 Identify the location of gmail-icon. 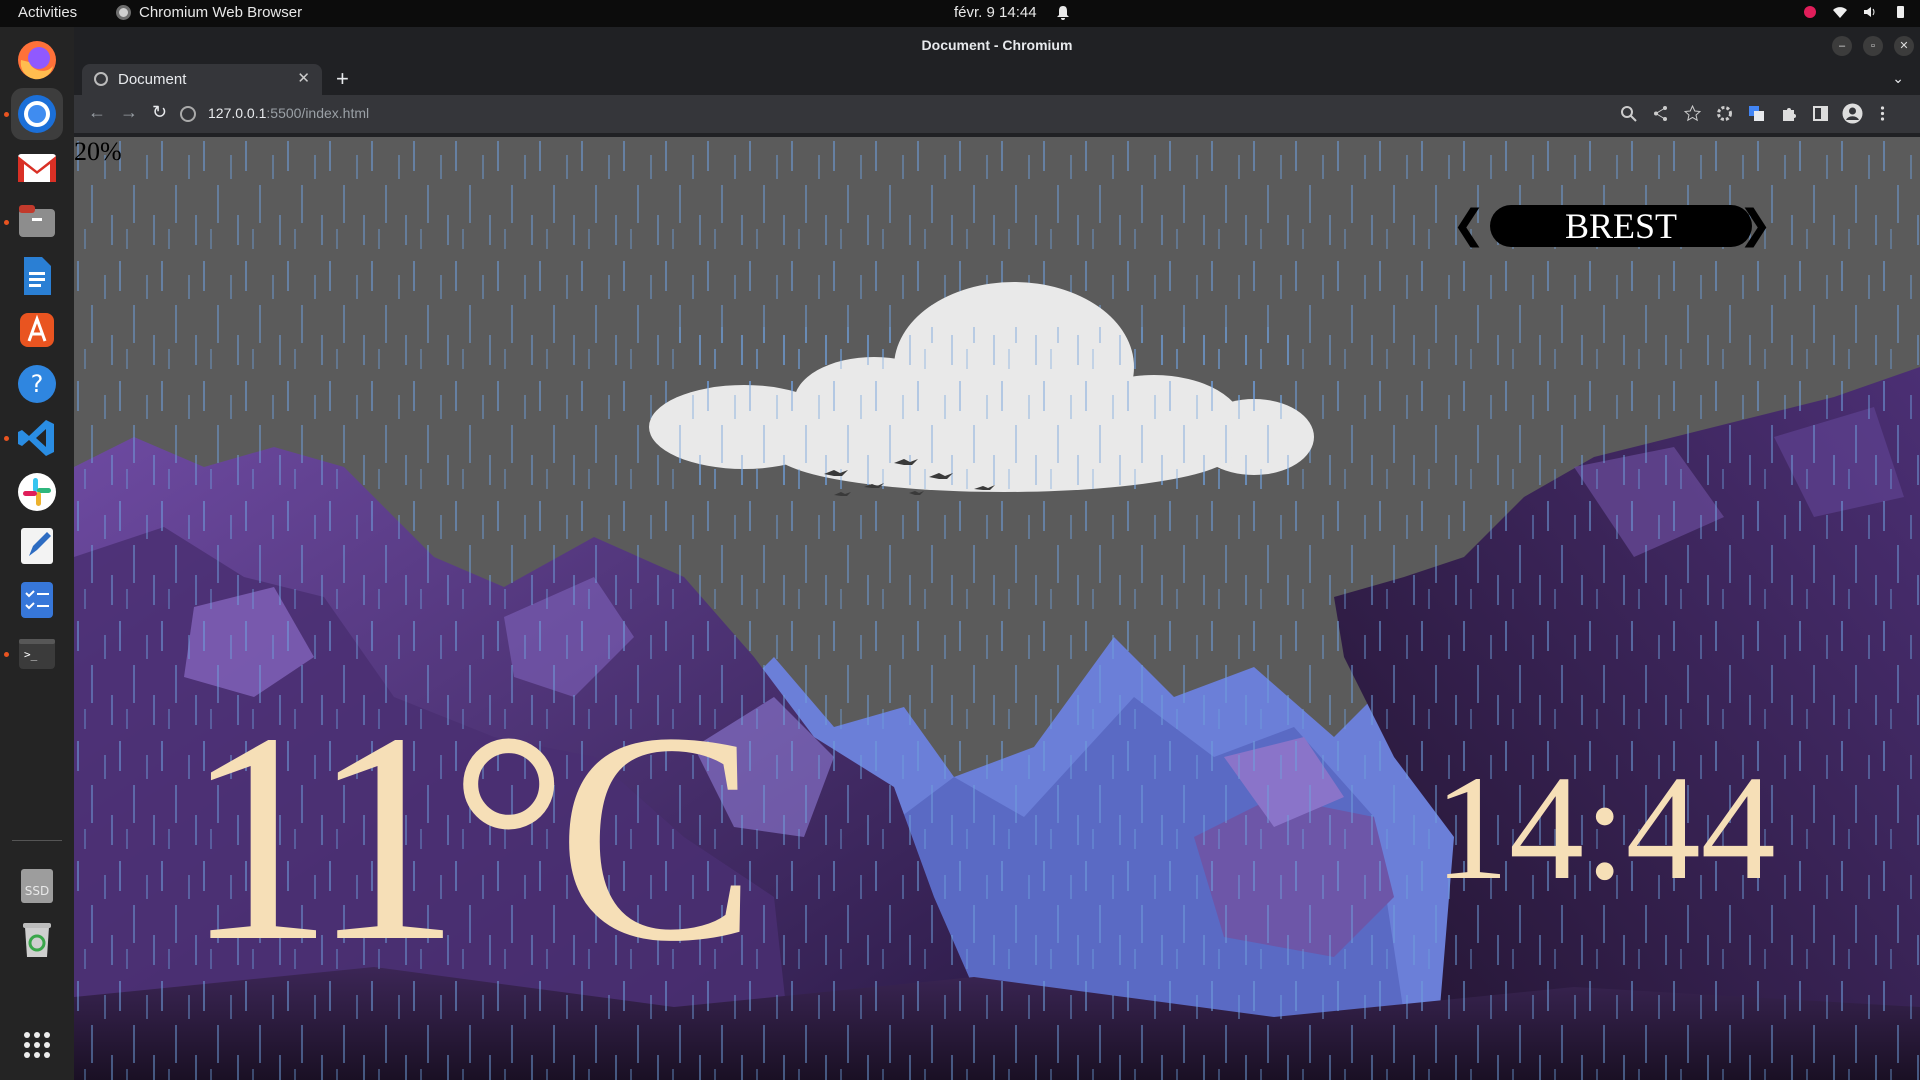
(37, 168).